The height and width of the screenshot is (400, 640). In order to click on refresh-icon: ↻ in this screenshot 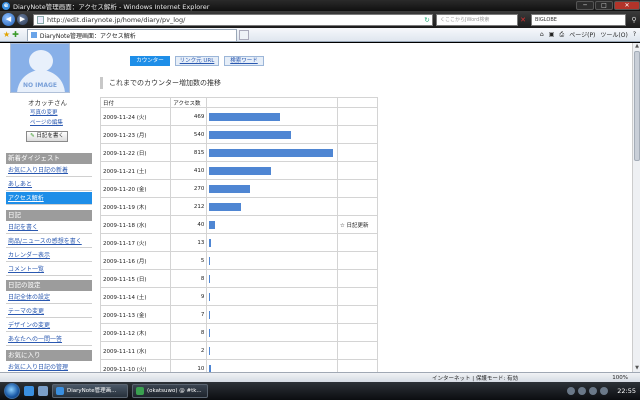, I will do `click(427, 20)`.